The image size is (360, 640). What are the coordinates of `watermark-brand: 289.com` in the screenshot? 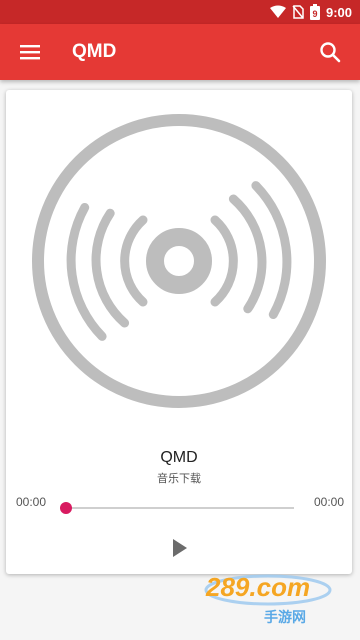 It's located at (257, 587).